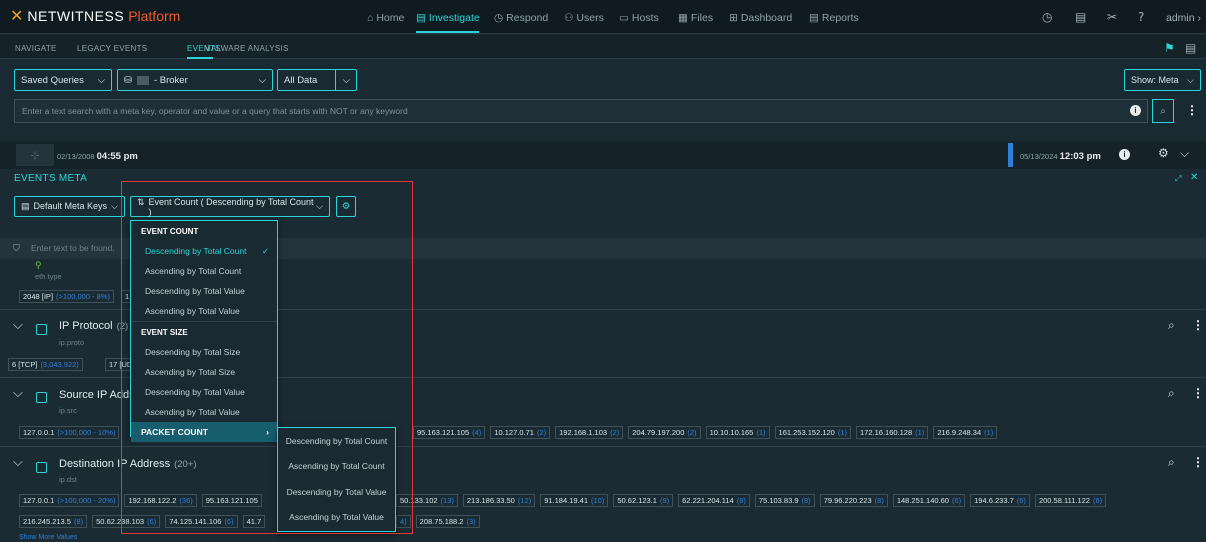 The height and width of the screenshot is (542, 1206). I want to click on meta-value-chip: 148.251.140.60 (6), so click(929, 500).